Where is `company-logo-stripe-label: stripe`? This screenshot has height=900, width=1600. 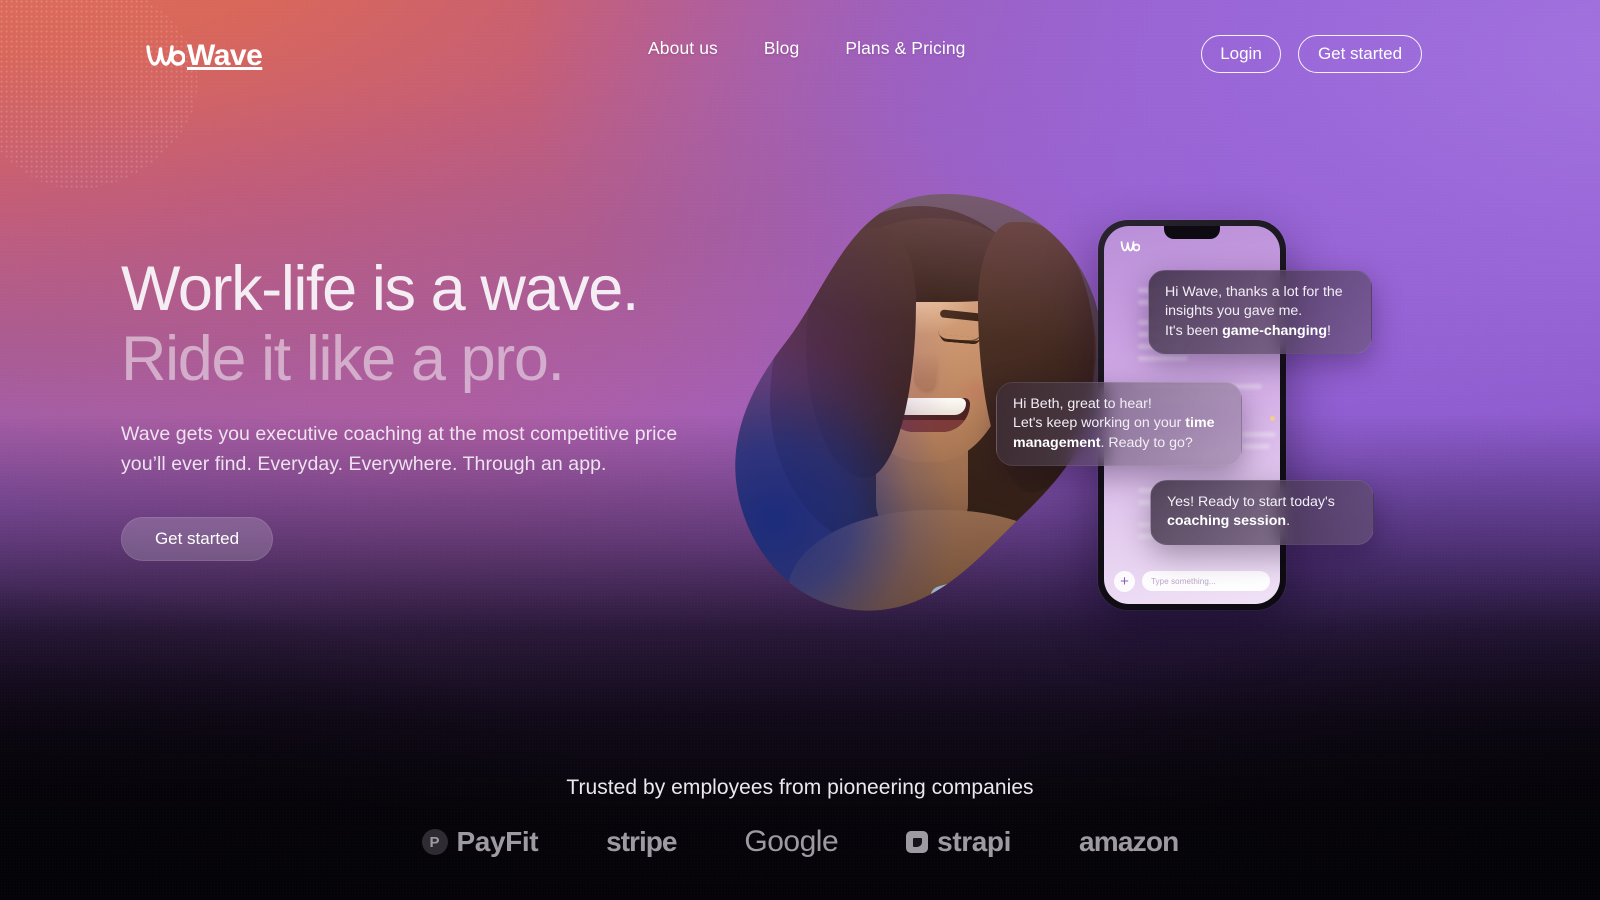
company-logo-stripe-label: stripe is located at coordinates (641, 841).